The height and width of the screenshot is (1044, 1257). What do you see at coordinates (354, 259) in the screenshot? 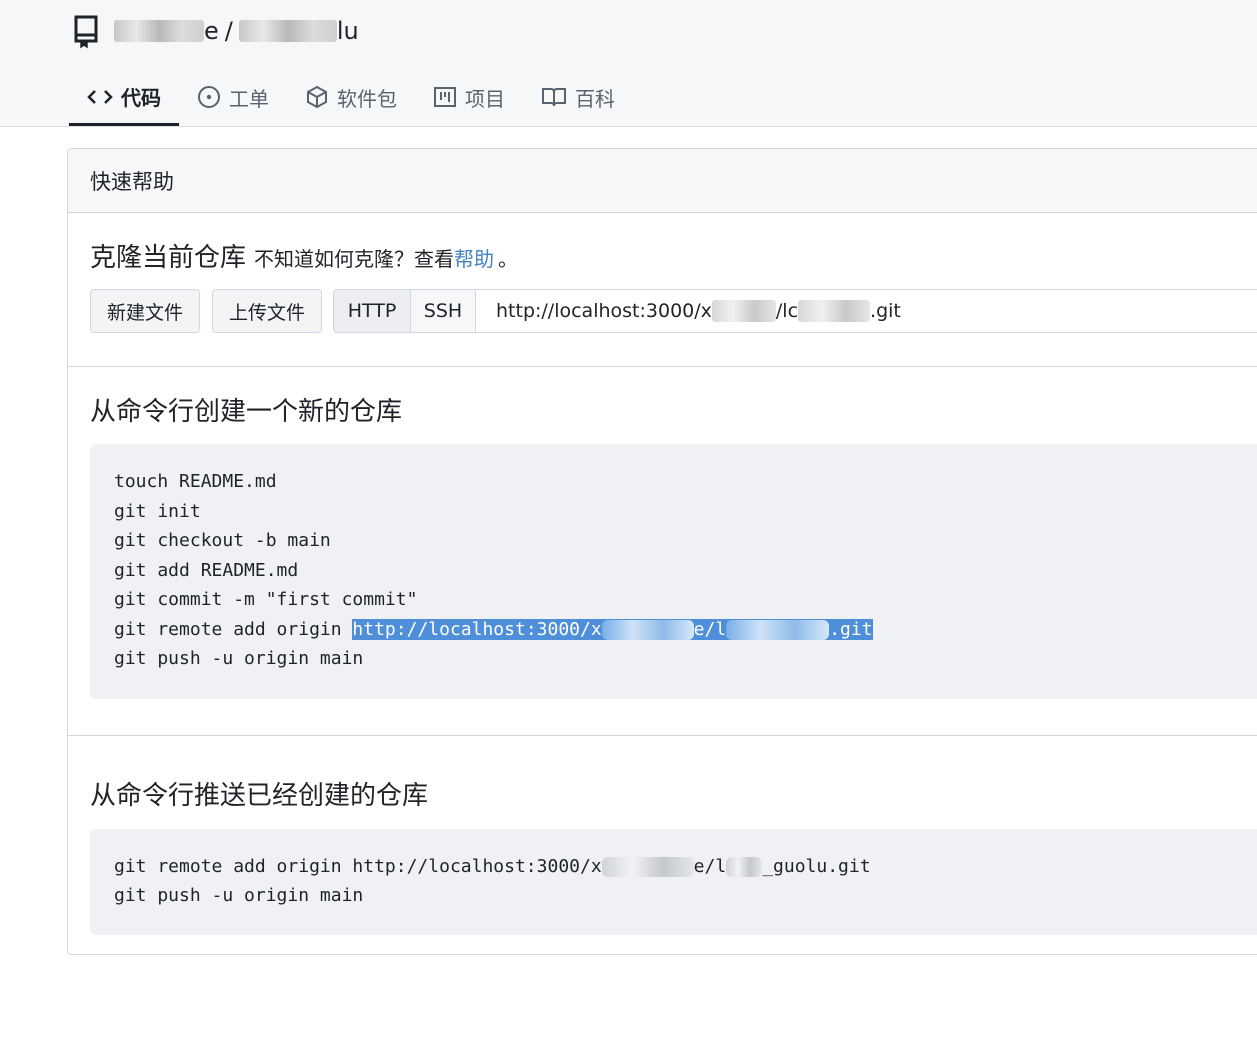
I see `clone-hint: 不知道如何克隆？查看` at bounding box center [354, 259].